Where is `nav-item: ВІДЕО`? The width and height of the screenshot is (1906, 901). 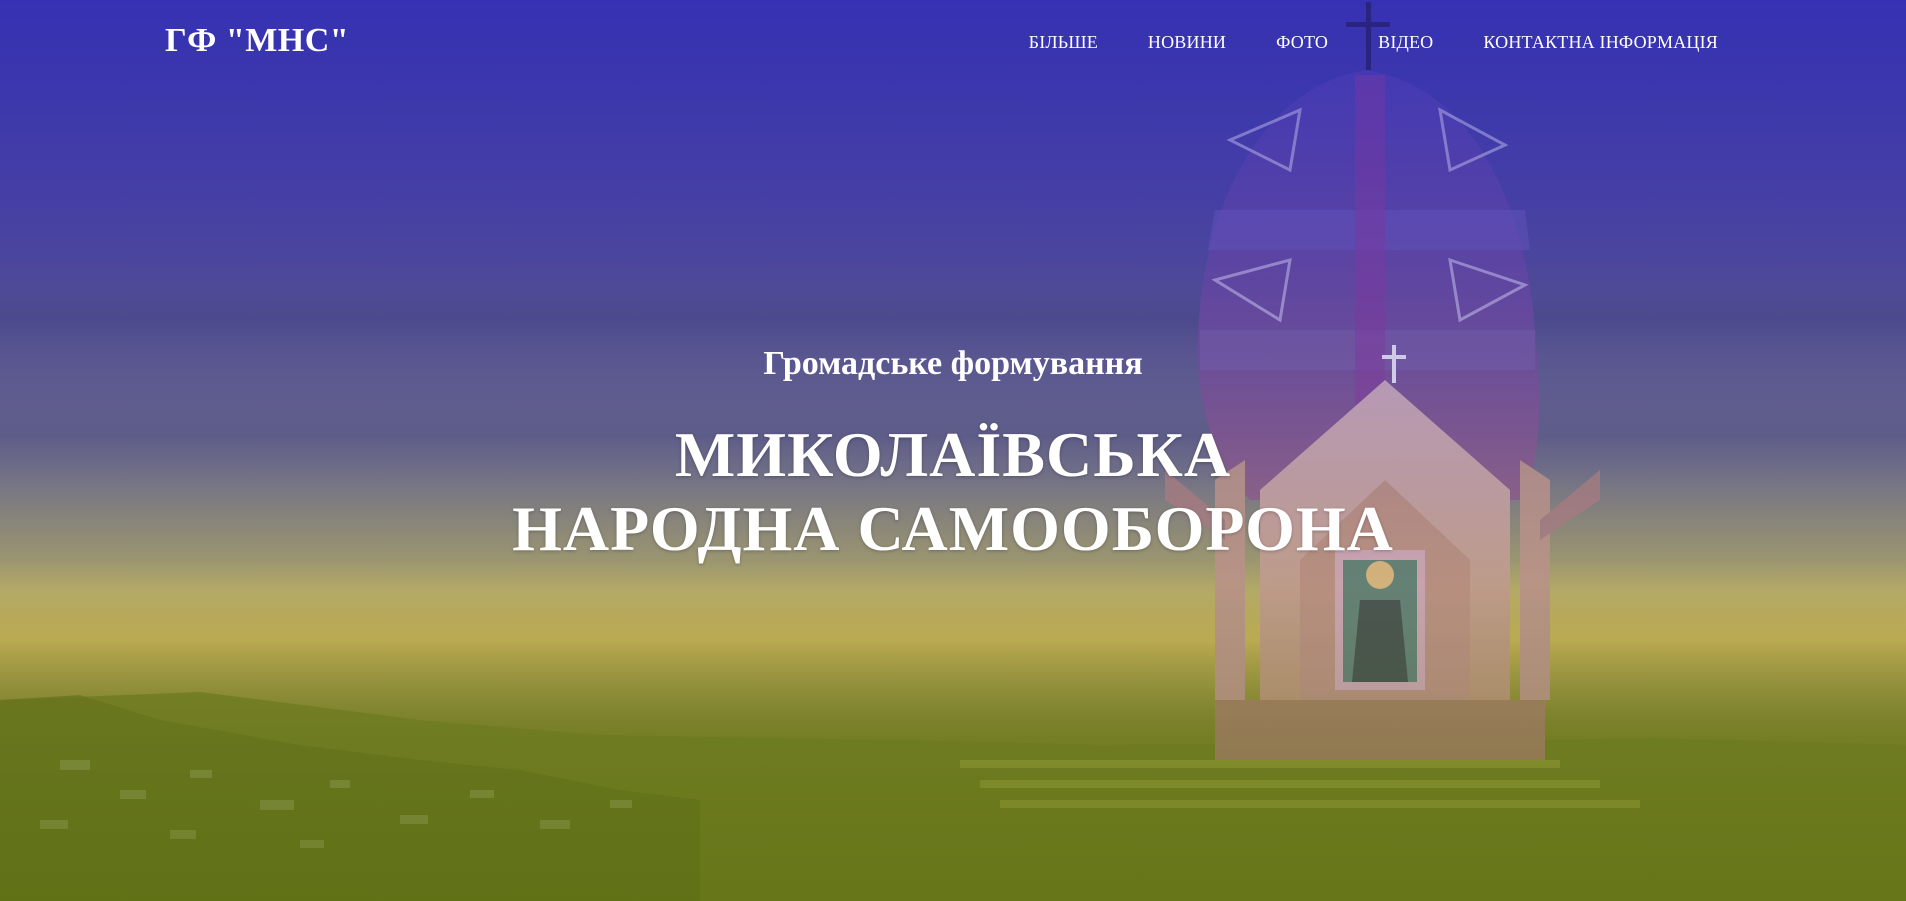
nav-item: ВІДЕО is located at coordinates (1405, 42).